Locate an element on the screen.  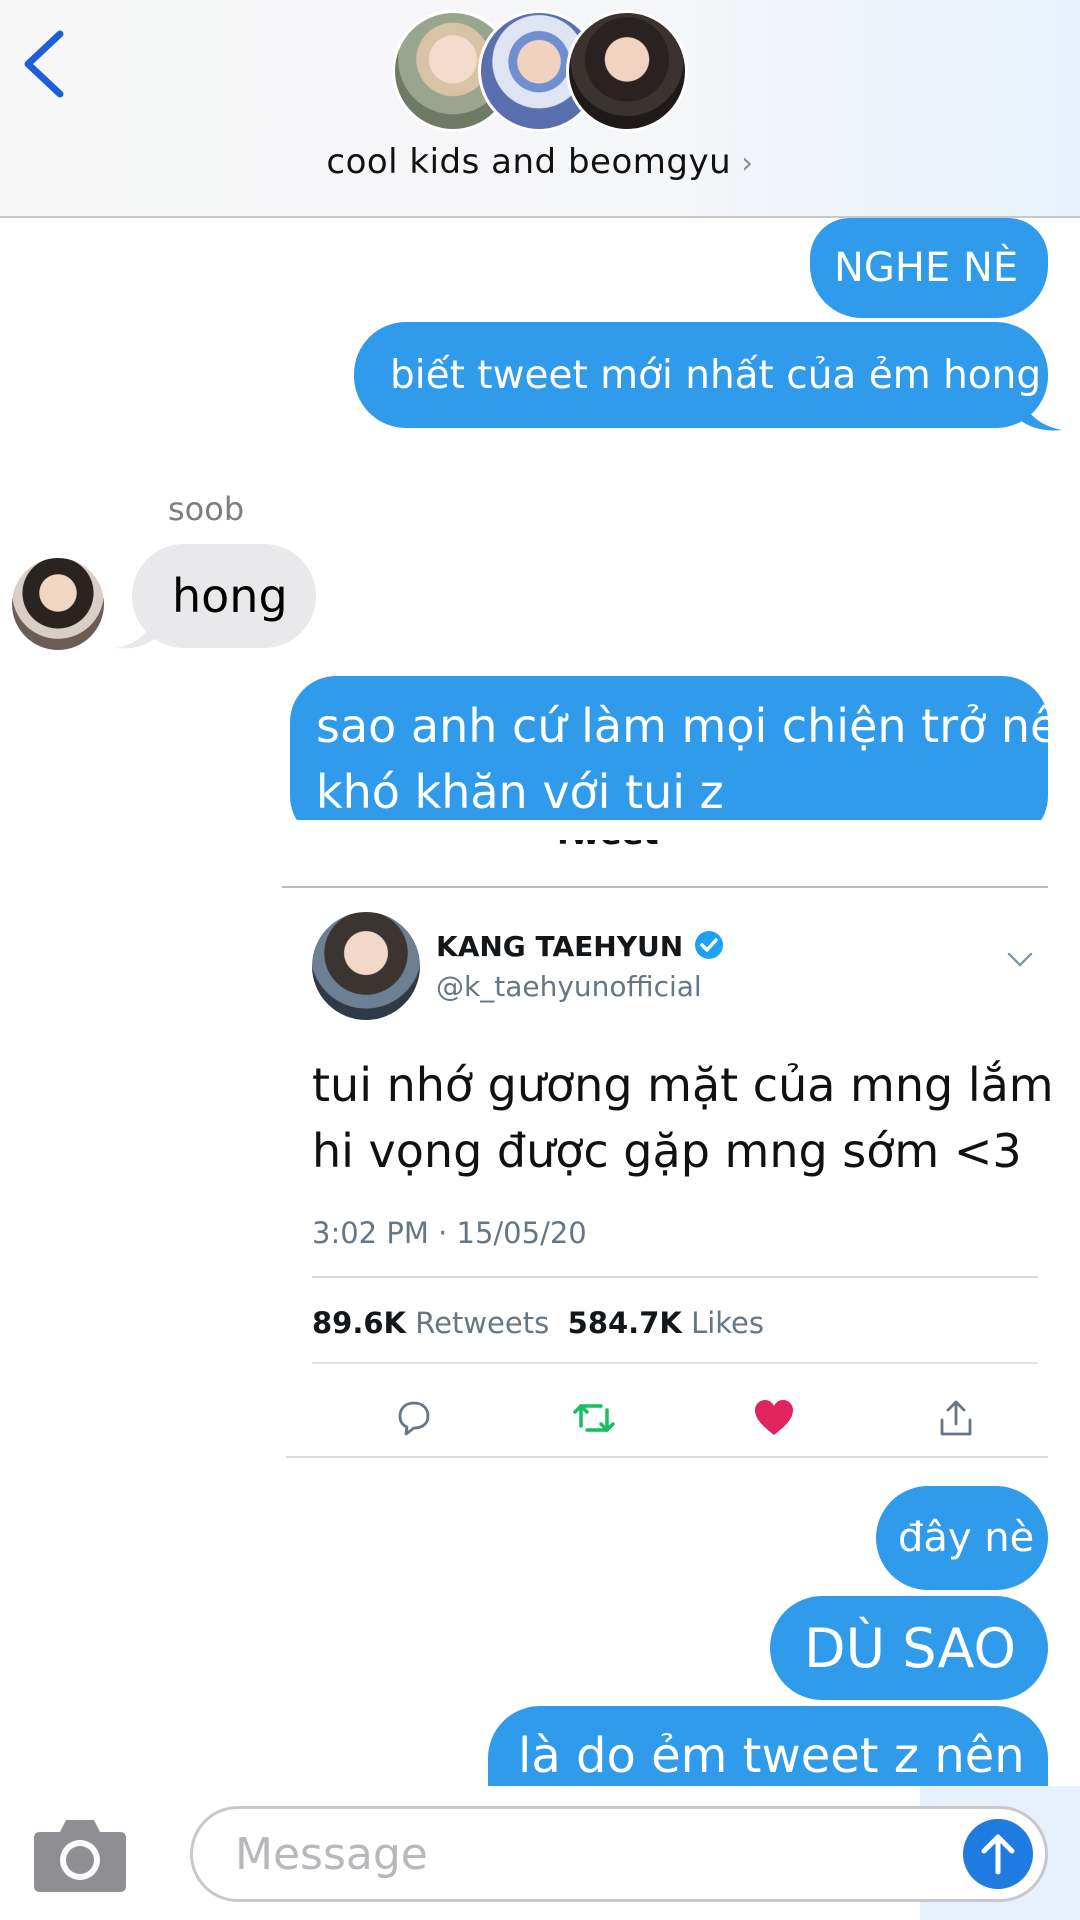
back-button is located at coordinates (44, 64).